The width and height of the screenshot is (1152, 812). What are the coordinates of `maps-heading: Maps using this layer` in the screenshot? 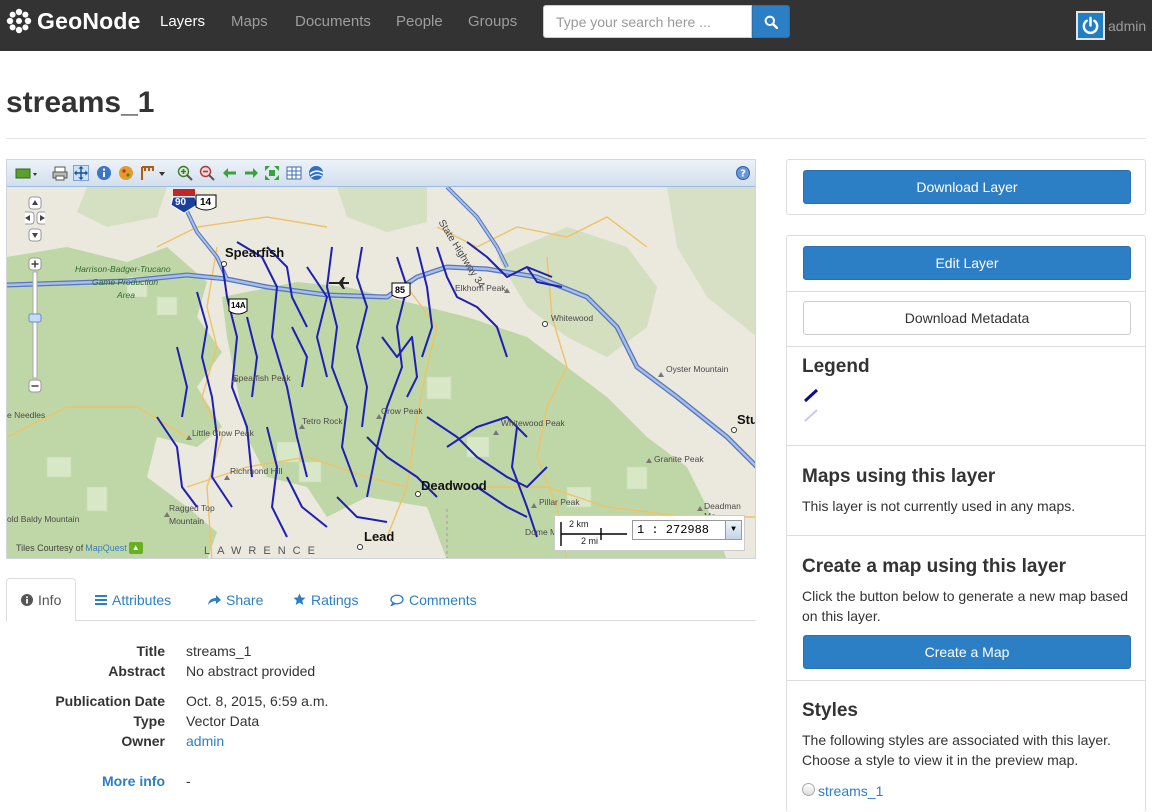 It's located at (899, 476).